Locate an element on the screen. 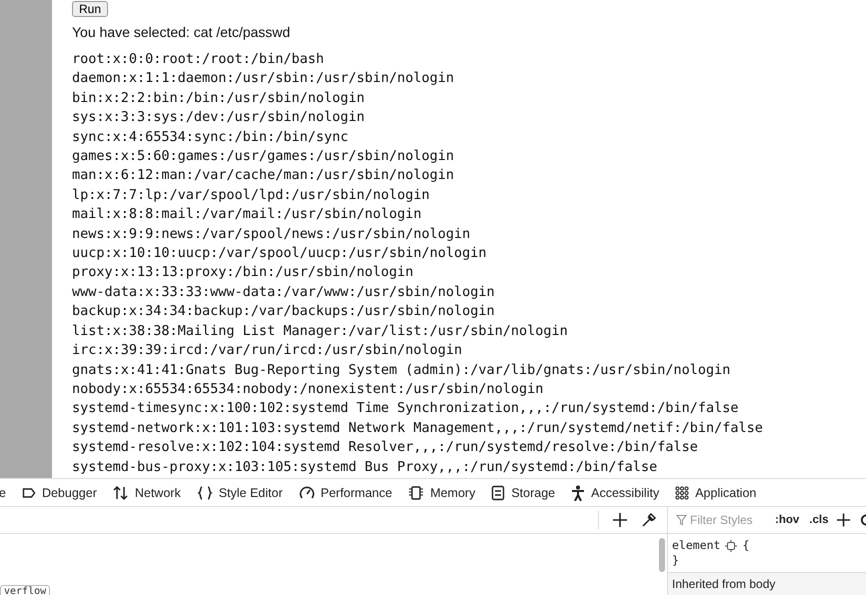  output-line: proxy:x:13:13:proxy:/bin:/usr/sbin/nologin is located at coordinates (243, 272).